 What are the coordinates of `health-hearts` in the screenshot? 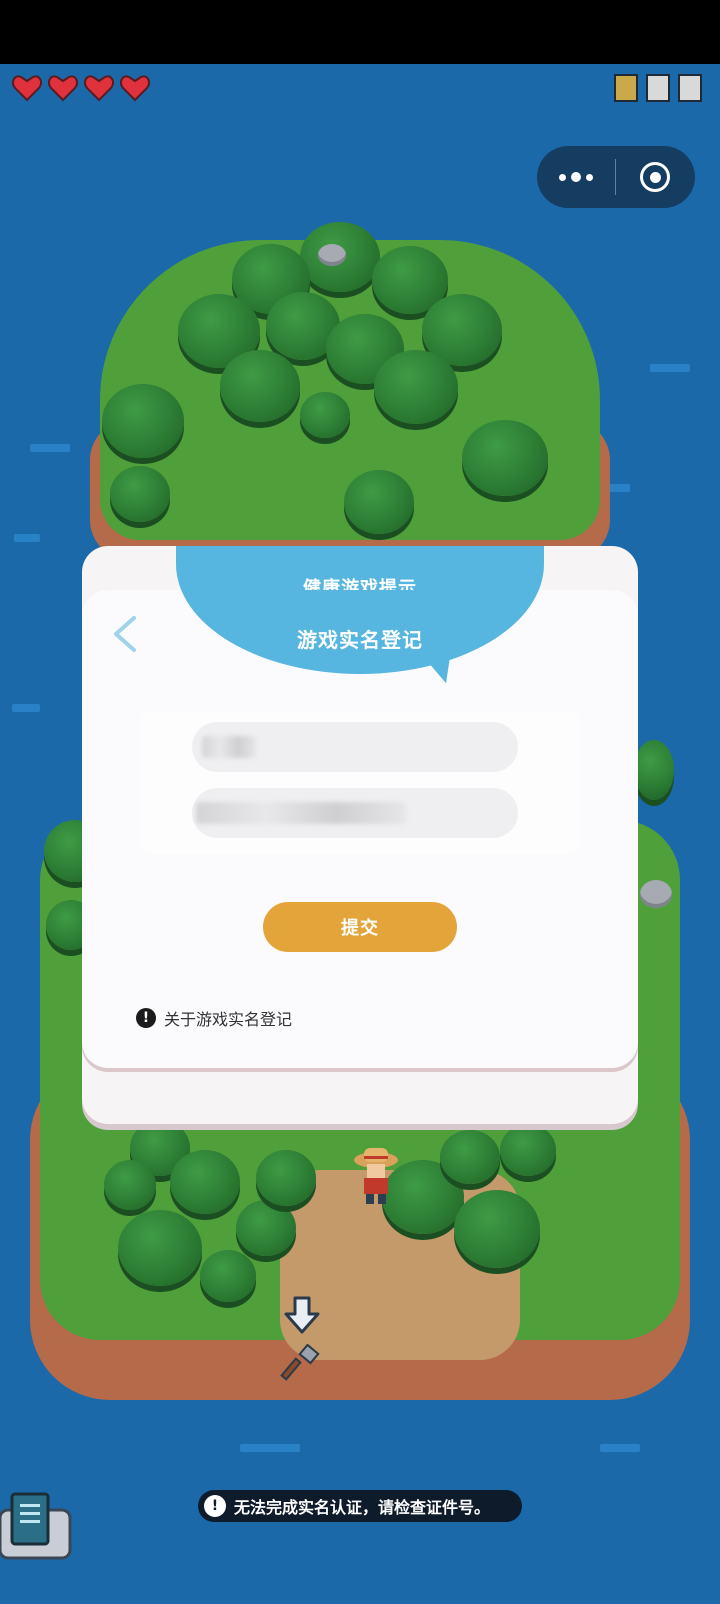 It's located at (81, 88).